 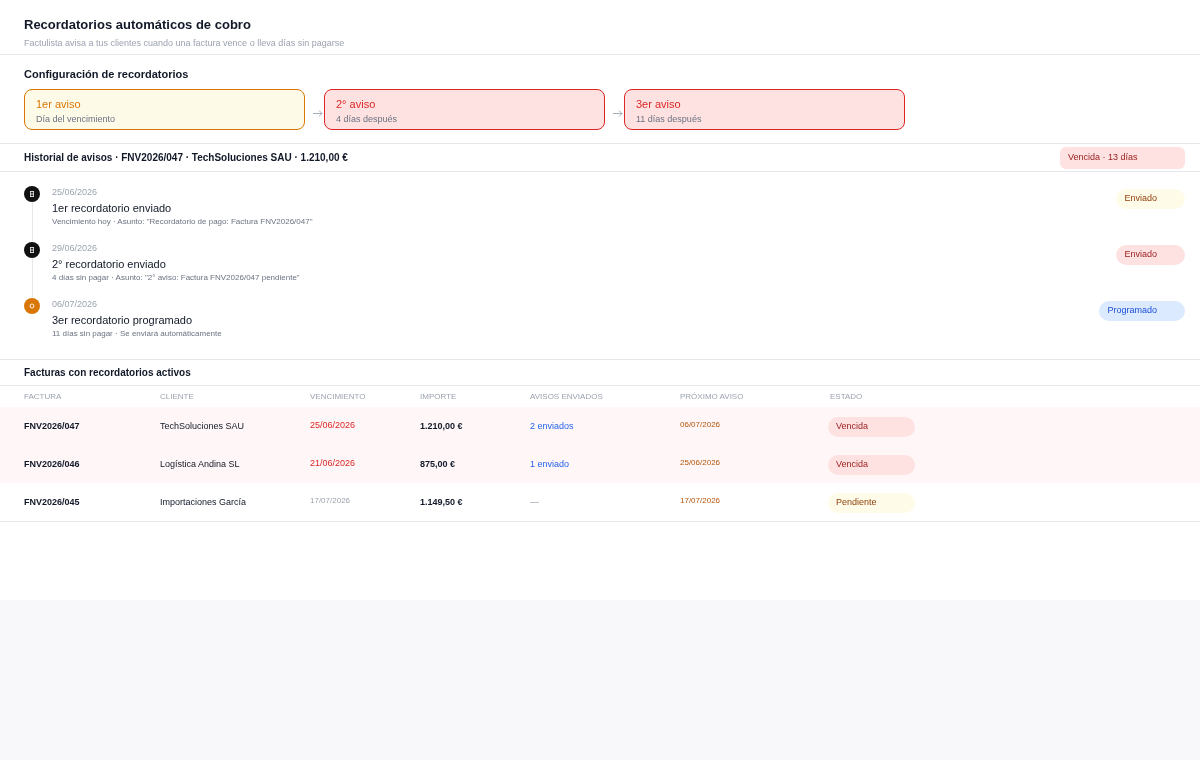 What do you see at coordinates (550, 464) in the screenshot?
I see `reminders-link: 1 enviado` at bounding box center [550, 464].